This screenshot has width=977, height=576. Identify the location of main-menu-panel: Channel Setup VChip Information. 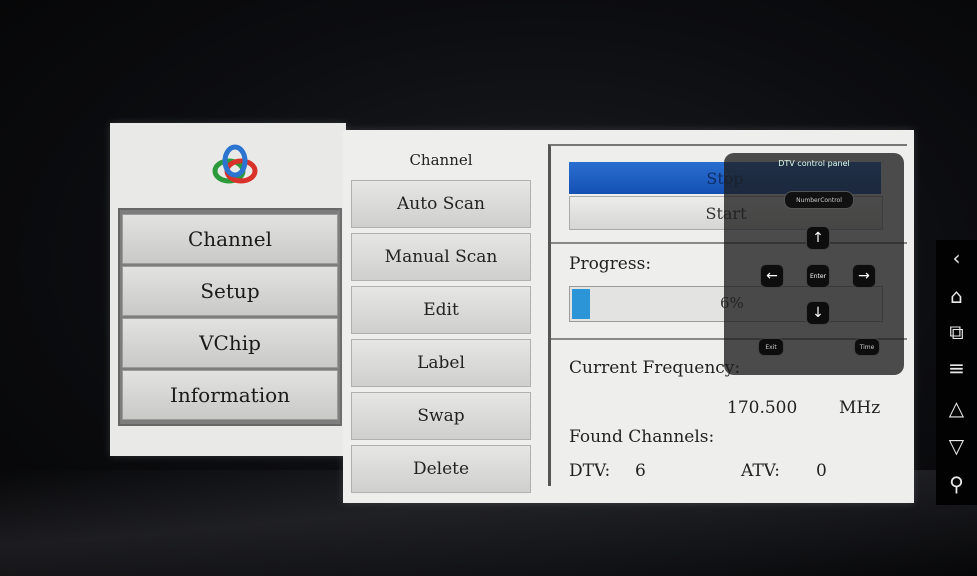
(228, 289).